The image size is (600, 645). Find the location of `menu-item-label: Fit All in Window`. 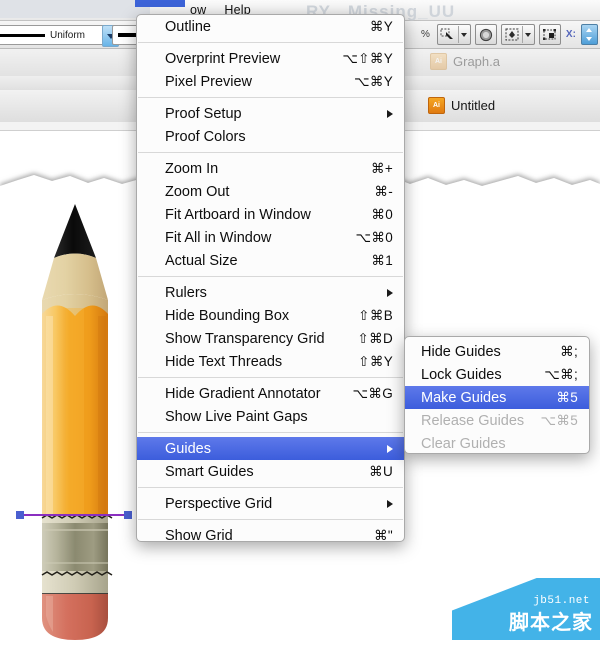

menu-item-label: Fit All in Window is located at coordinates (218, 237).